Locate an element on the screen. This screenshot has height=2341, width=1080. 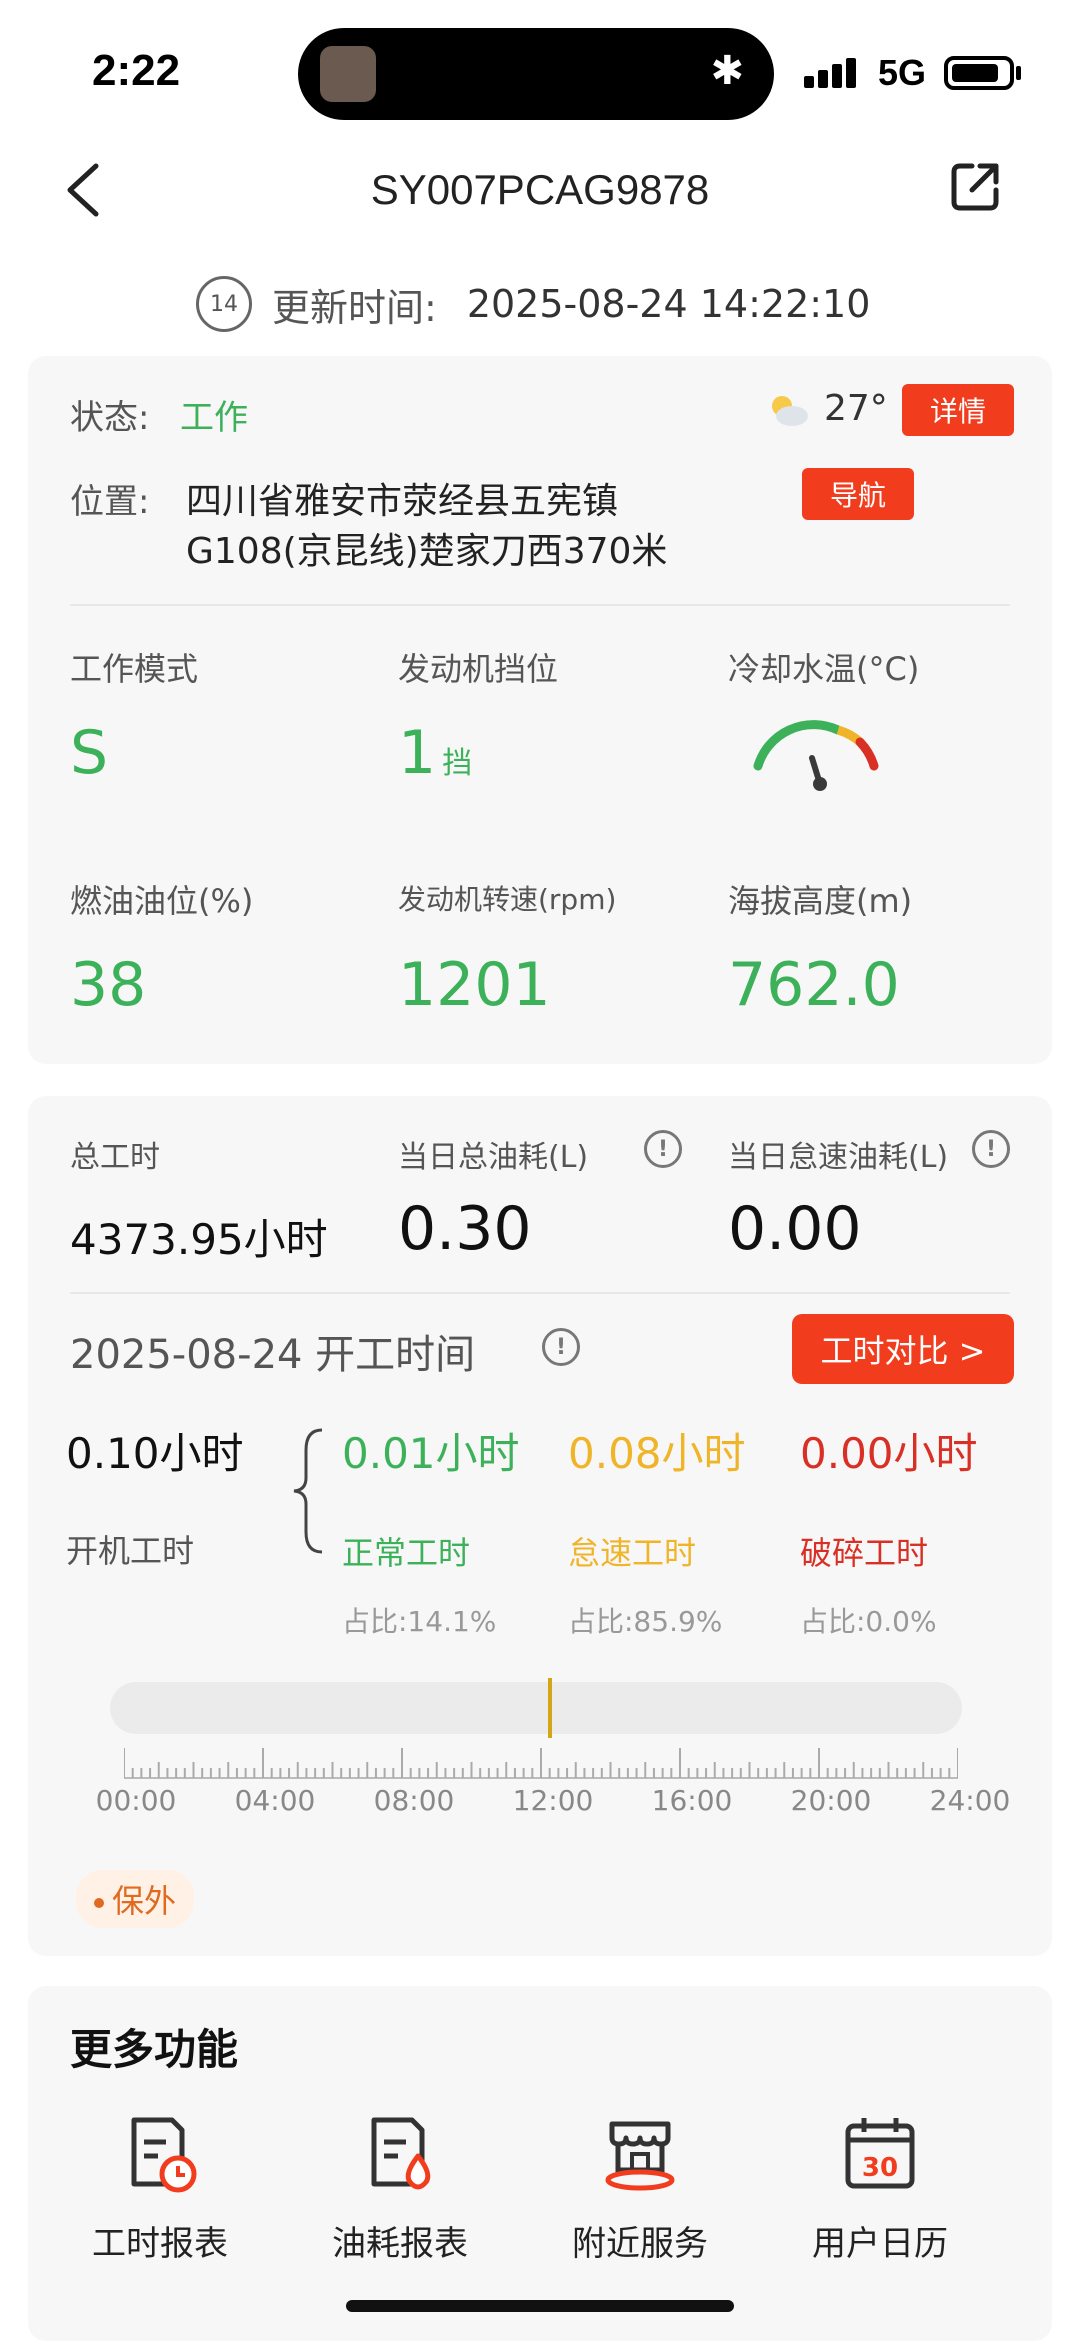
calendar-icon: 30 is located at coordinates (880, 2153).